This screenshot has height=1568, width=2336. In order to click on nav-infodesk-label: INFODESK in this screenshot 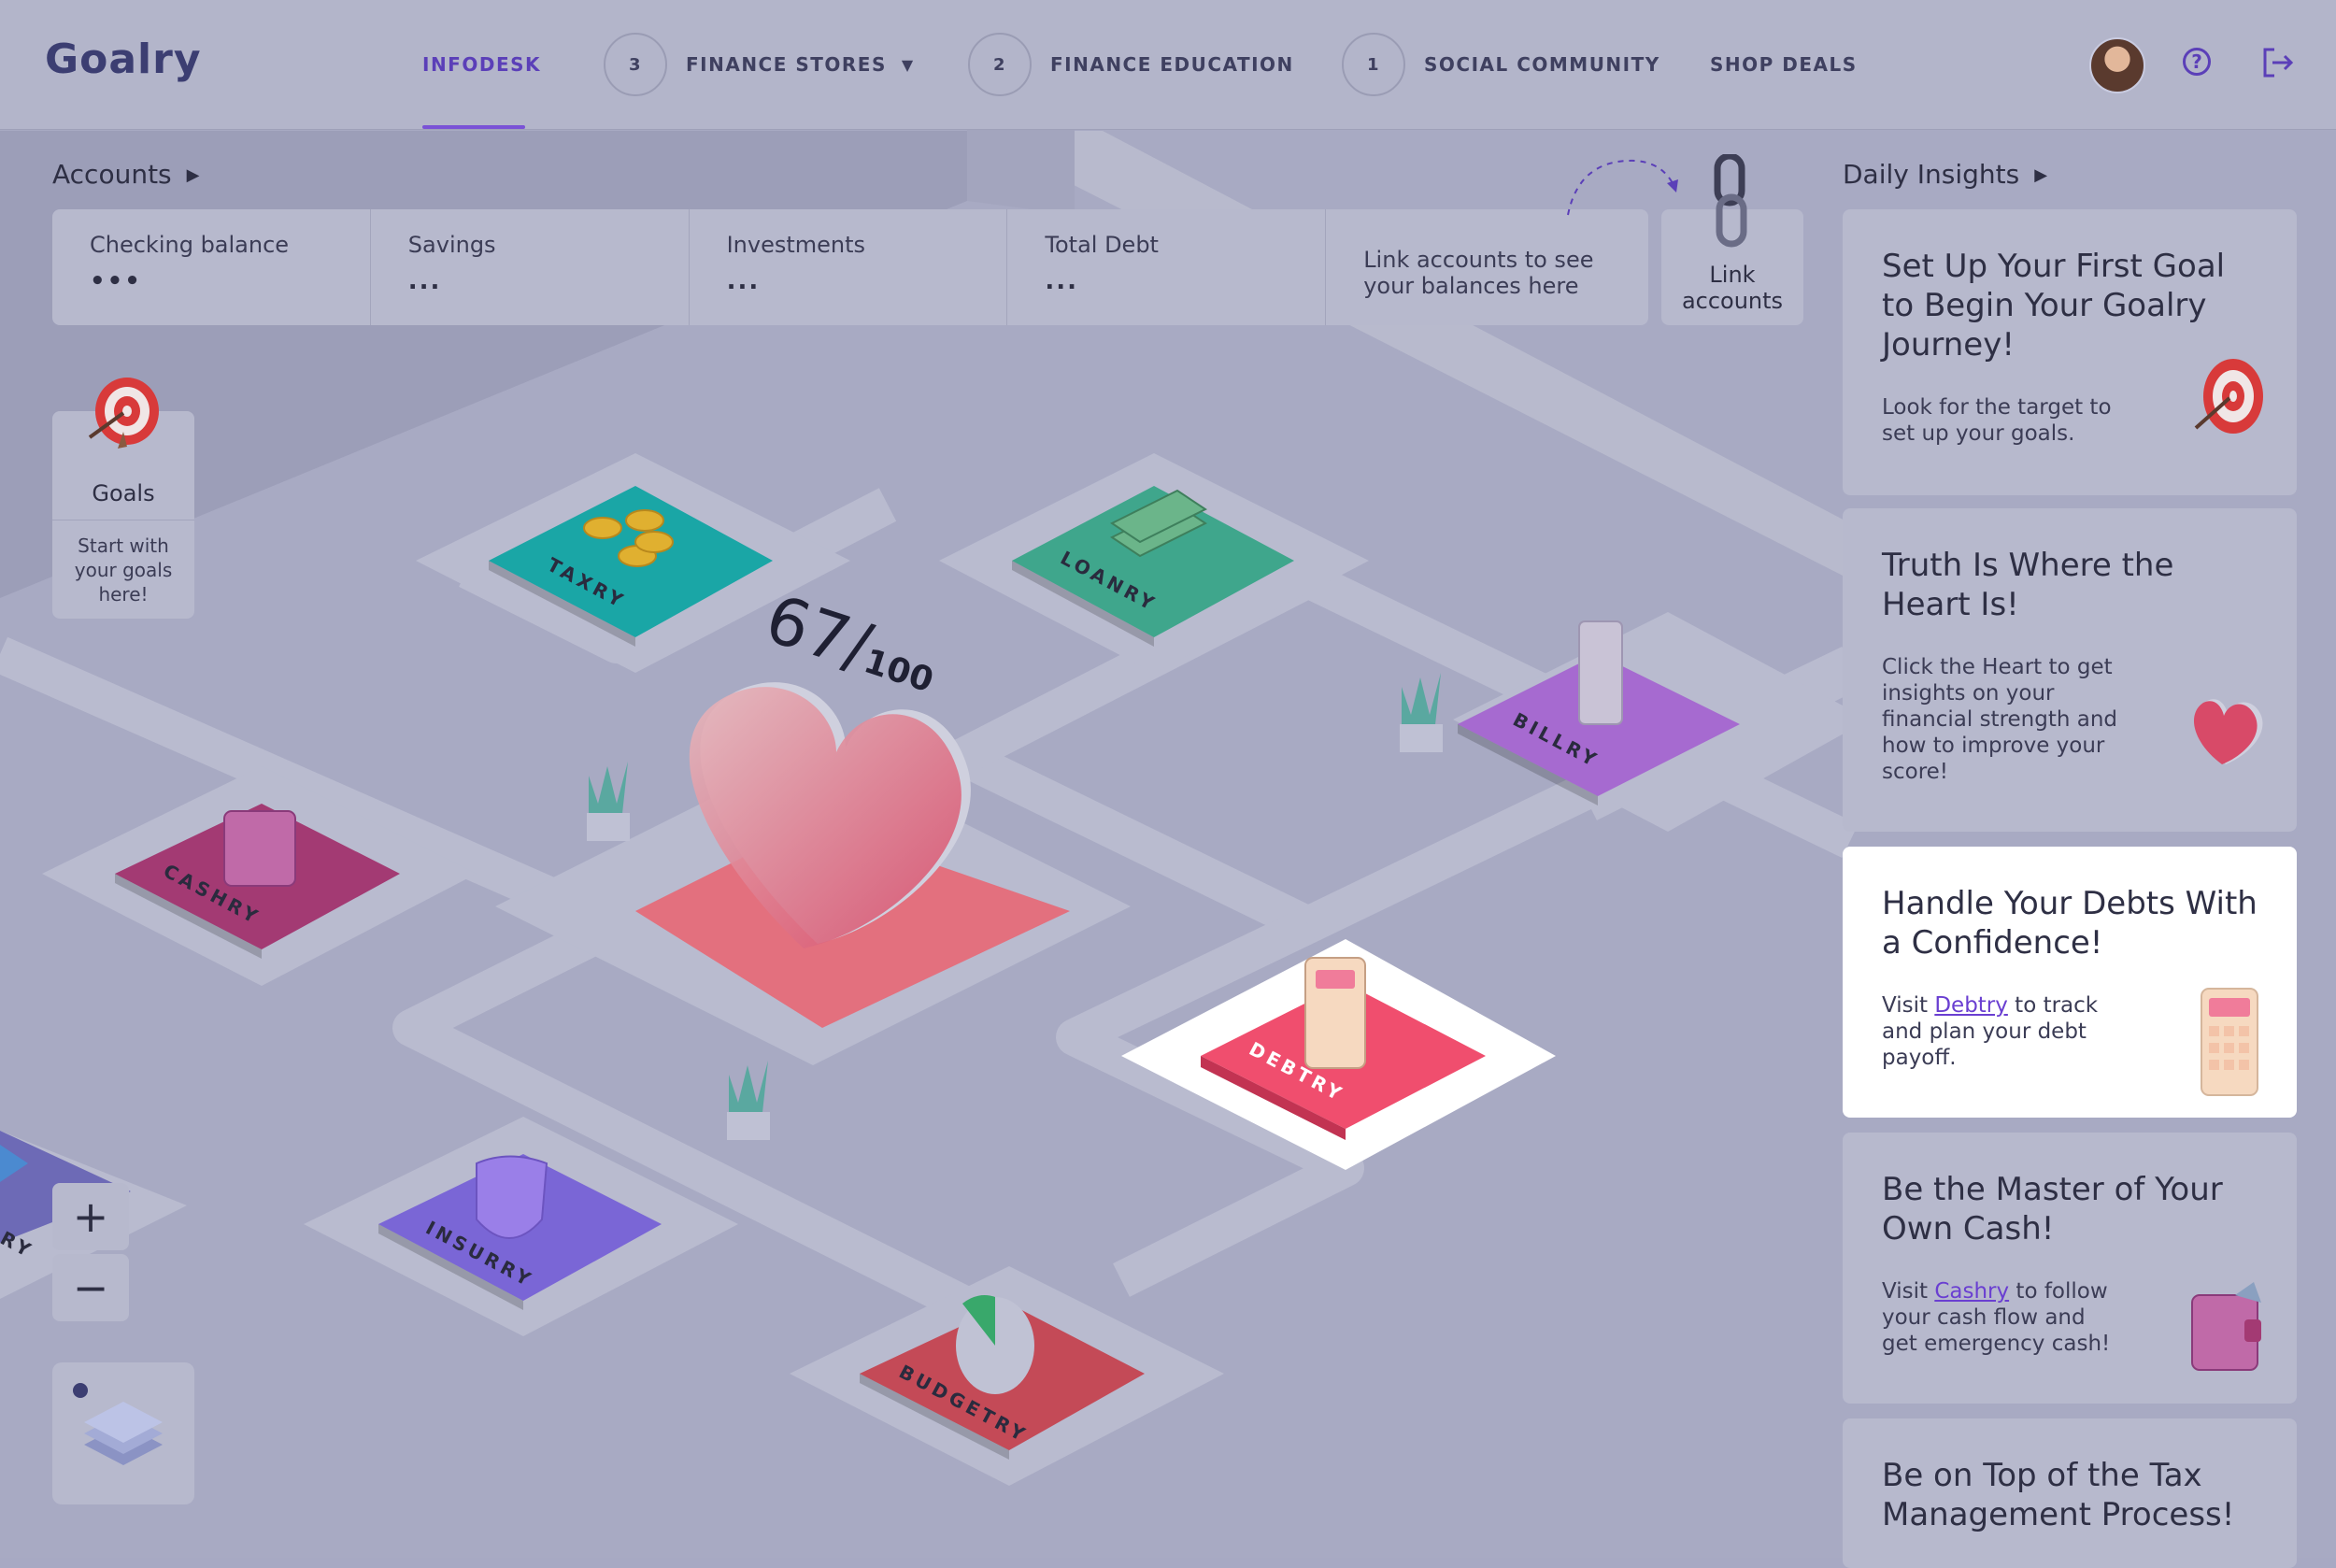, I will do `click(482, 64)`.